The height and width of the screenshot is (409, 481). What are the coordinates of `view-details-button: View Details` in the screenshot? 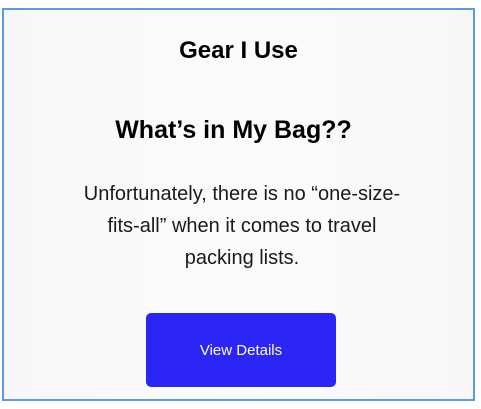 It's located at (241, 350).